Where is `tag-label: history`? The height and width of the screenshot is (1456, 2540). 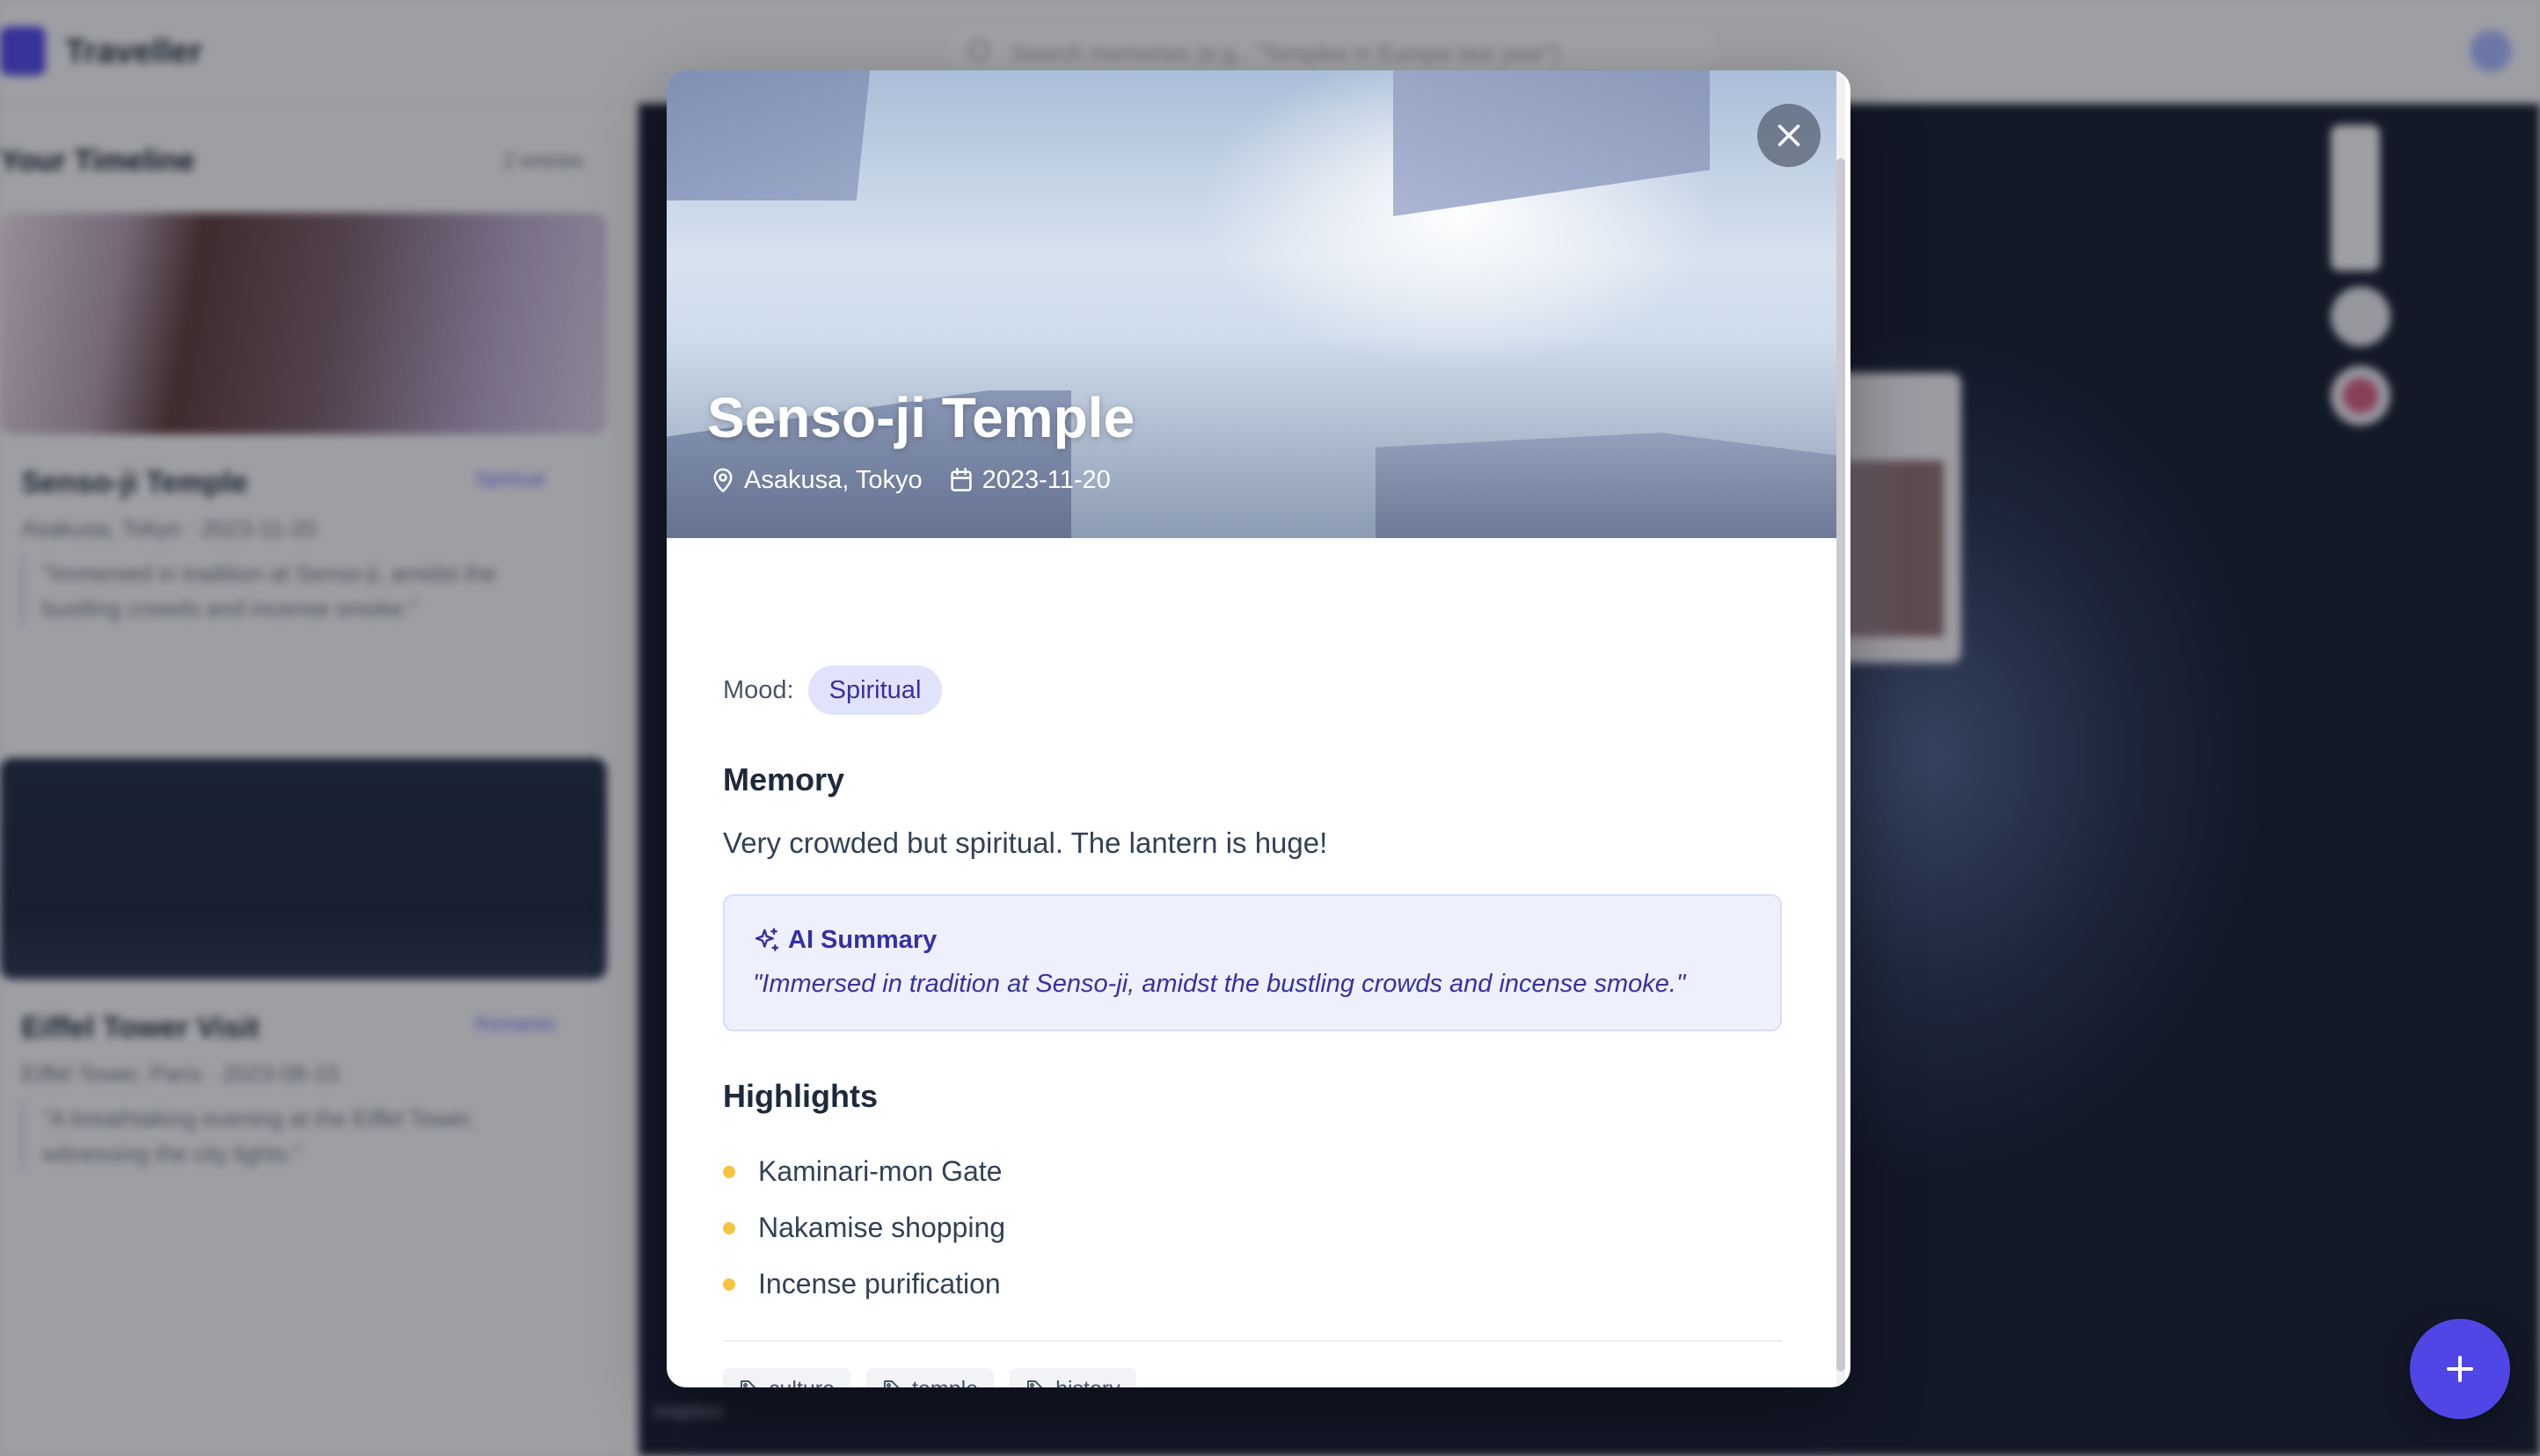 tag-label: history is located at coordinates (1088, 1382).